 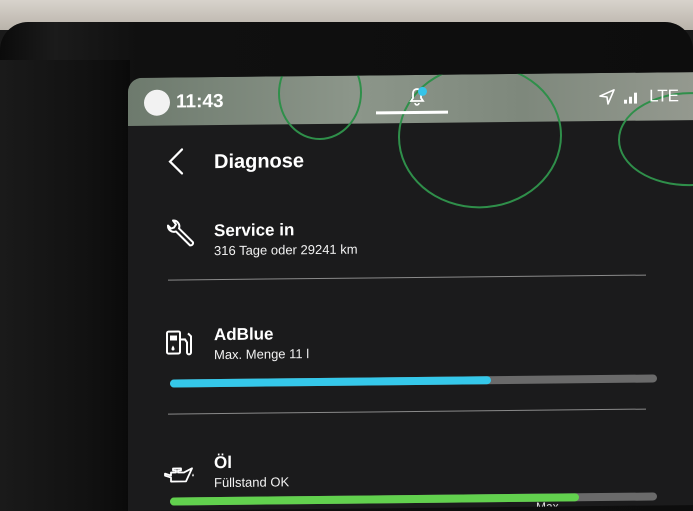 I want to click on oil-level-fill, so click(x=375, y=499).